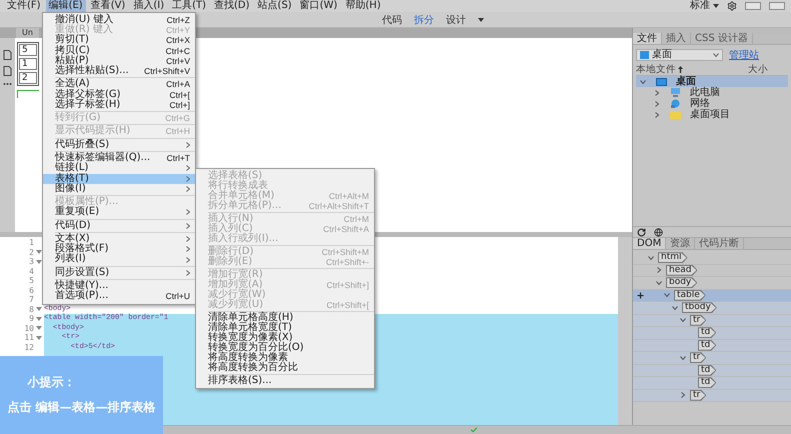 Image resolution: width=791 pixels, height=434 pixels. Describe the element at coordinates (641, 232) in the screenshot. I see `refresh-icon` at that location.